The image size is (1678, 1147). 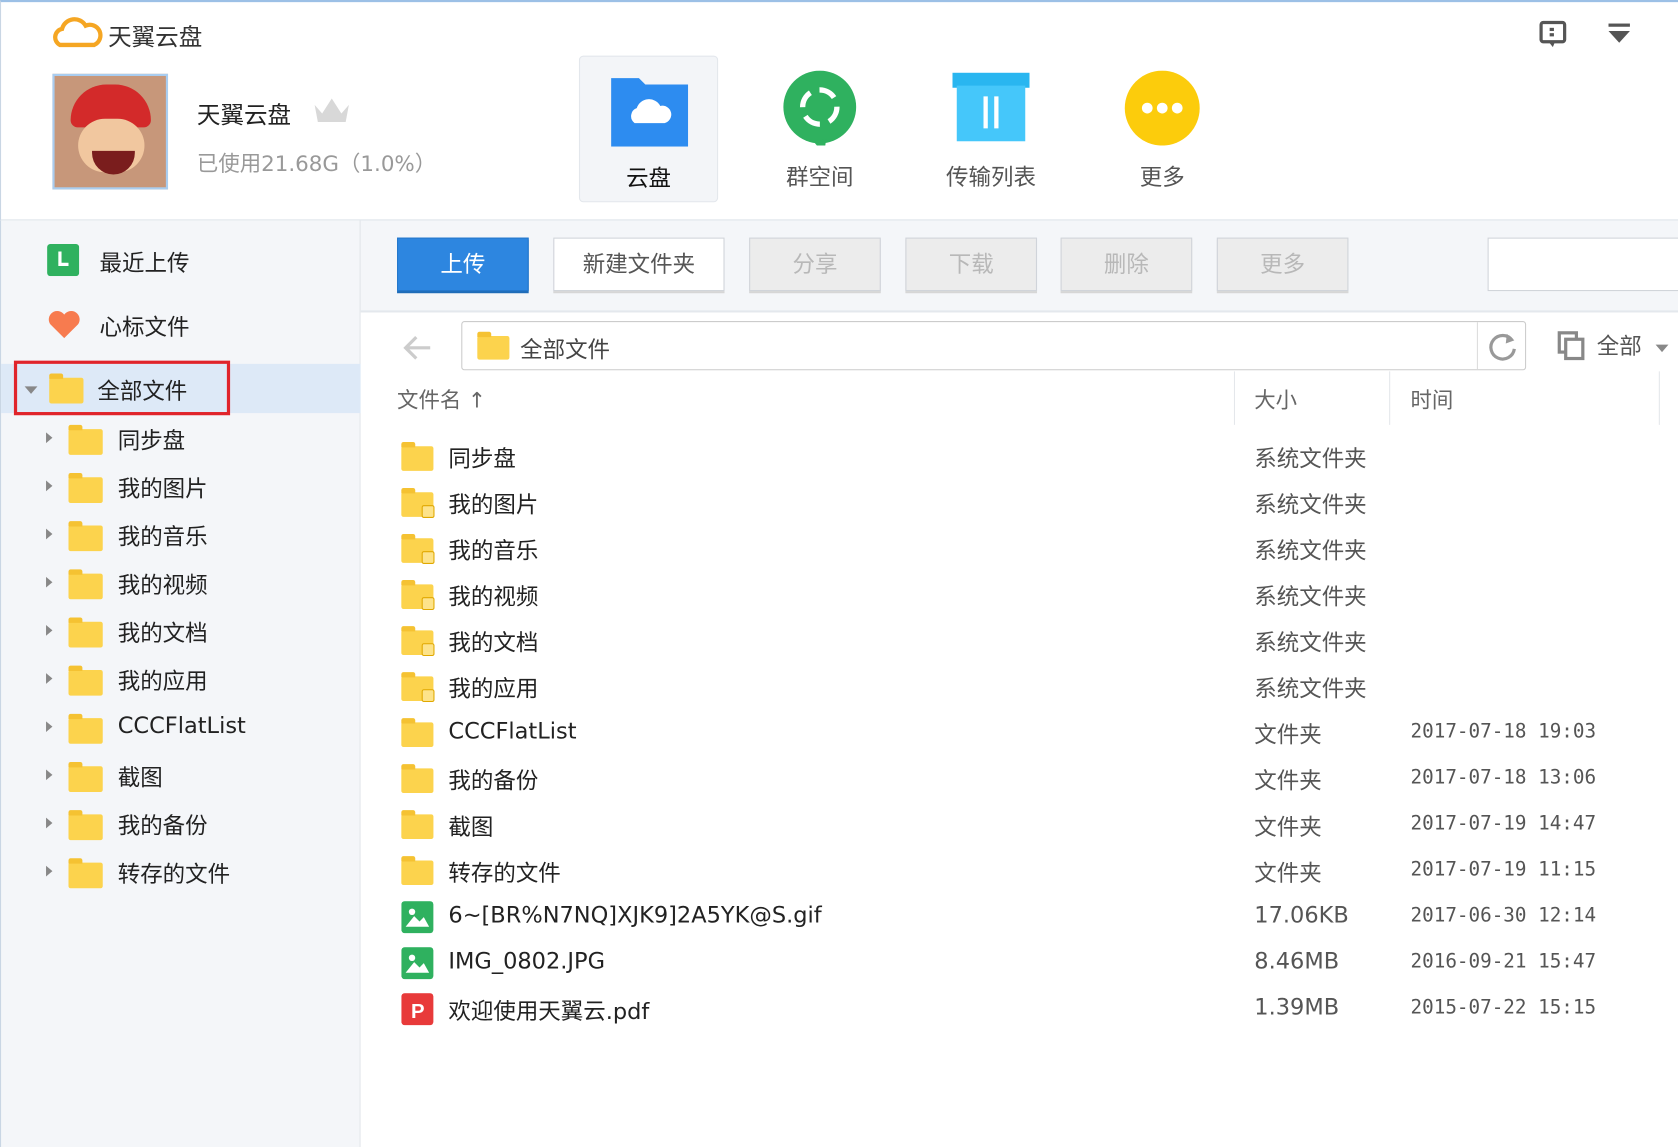 What do you see at coordinates (418, 641) in the screenshot?
I see `folder-doc-icon` at bounding box center [418, 641].